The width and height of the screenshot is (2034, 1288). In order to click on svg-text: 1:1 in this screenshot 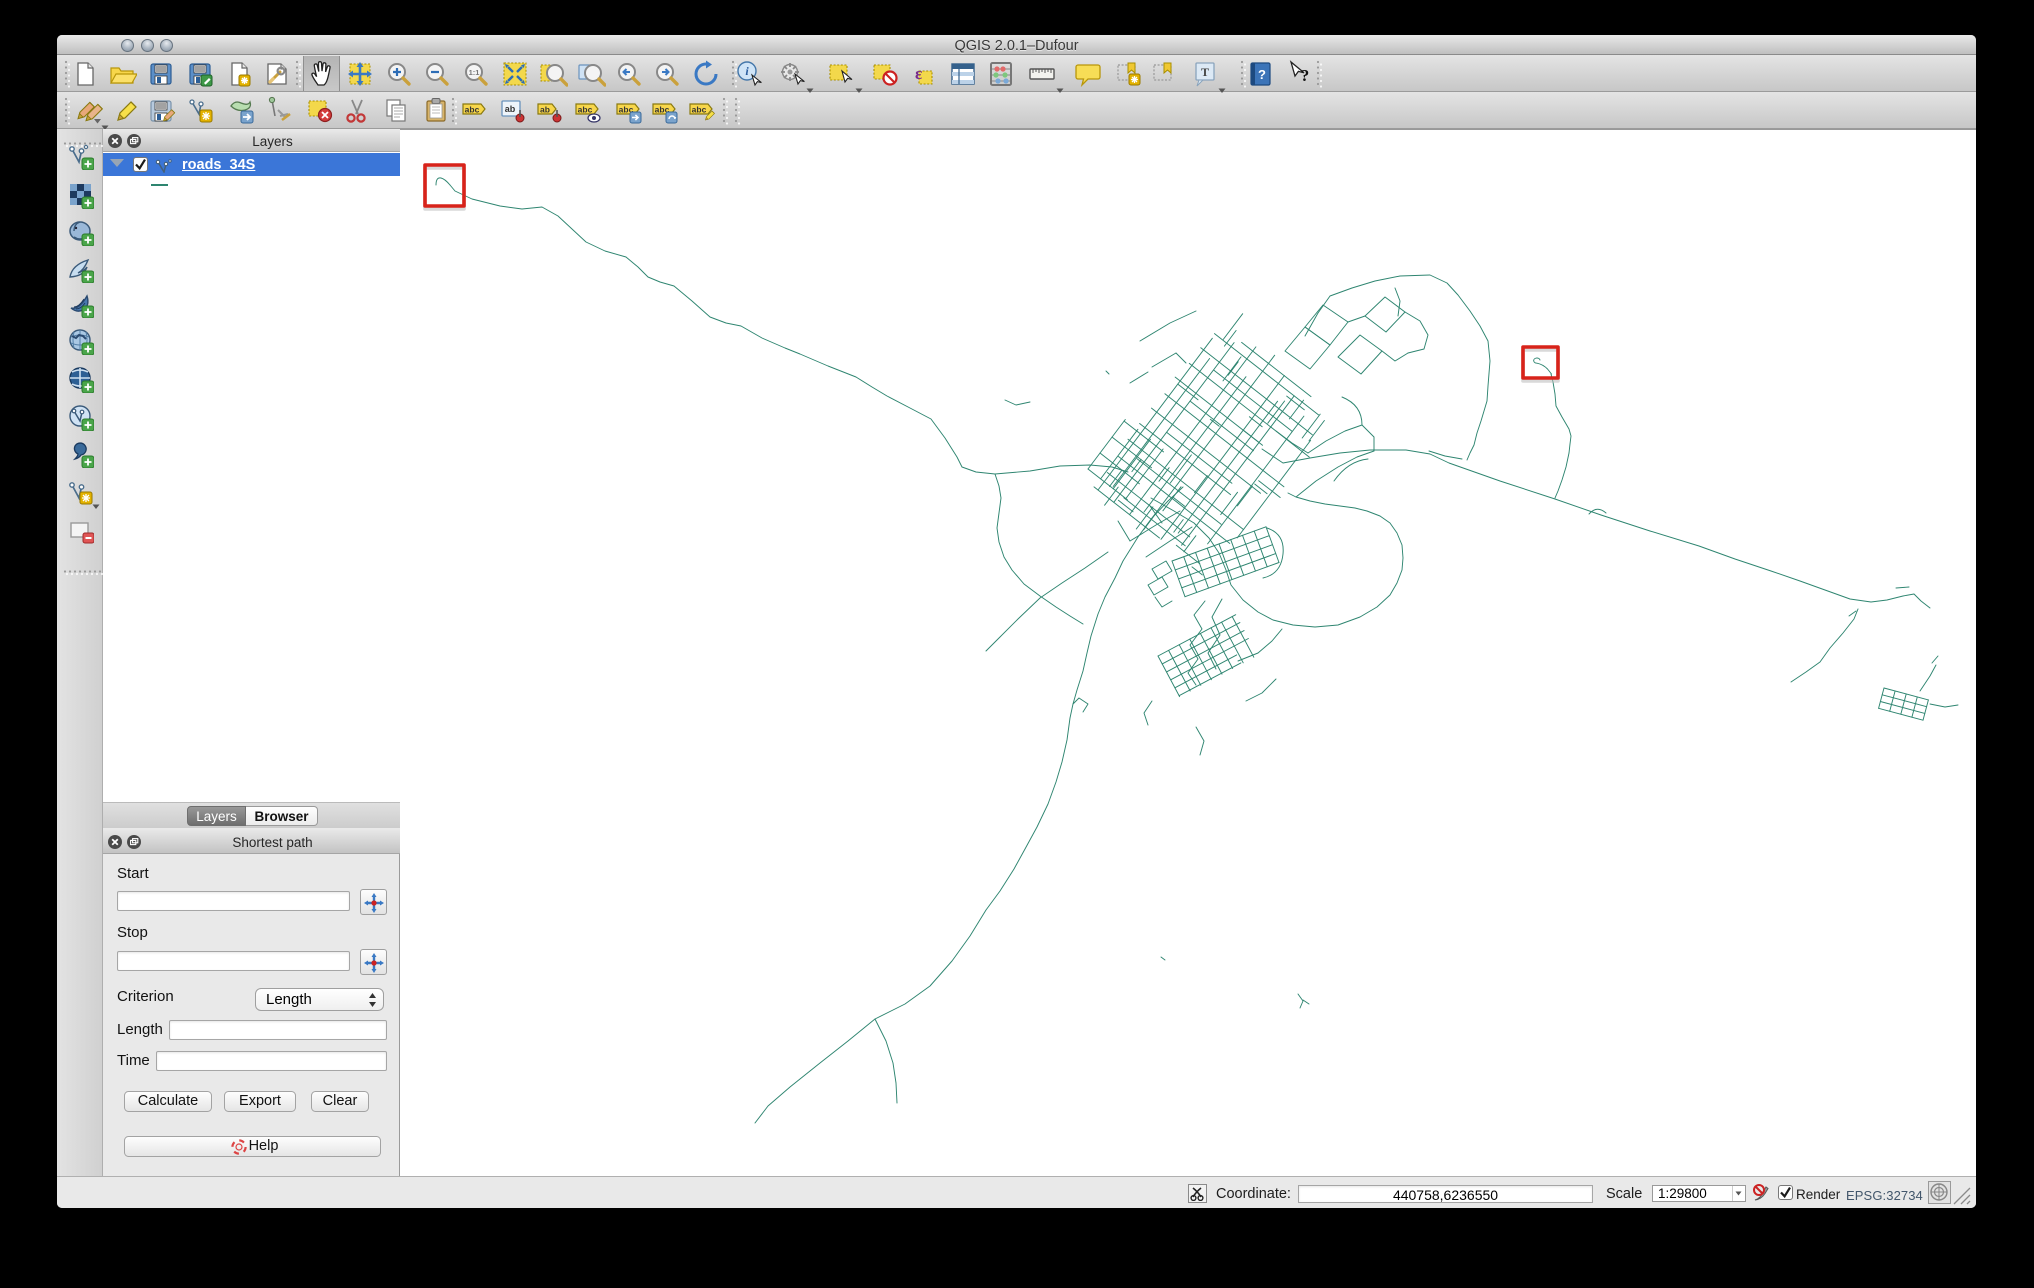, I will do `click(474, 72)`.